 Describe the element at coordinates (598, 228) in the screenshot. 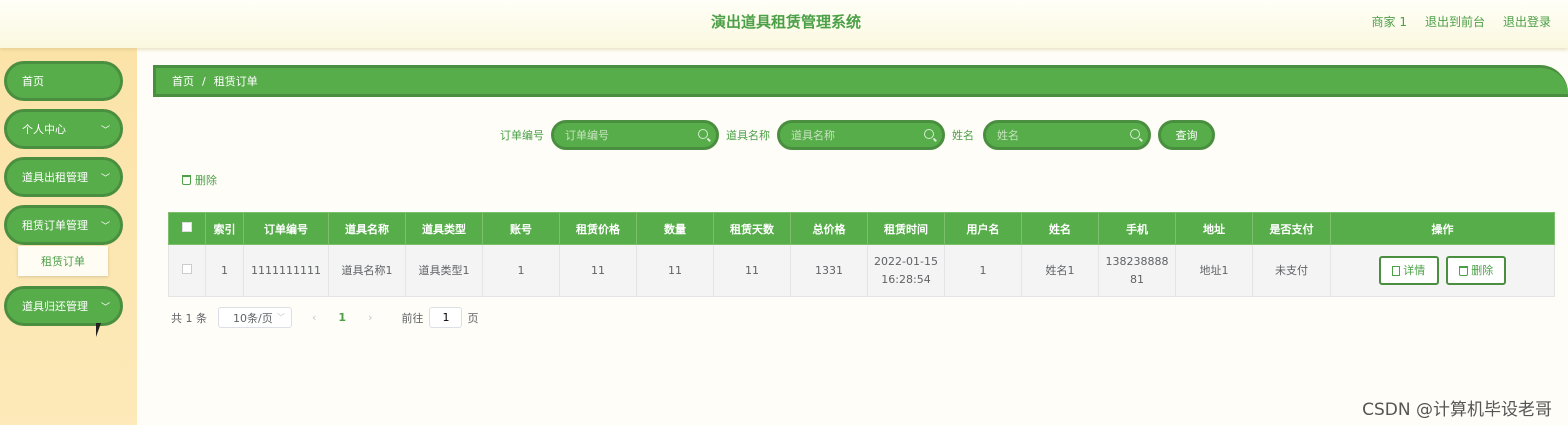

I see `column-header: 租赁价格` at that location.